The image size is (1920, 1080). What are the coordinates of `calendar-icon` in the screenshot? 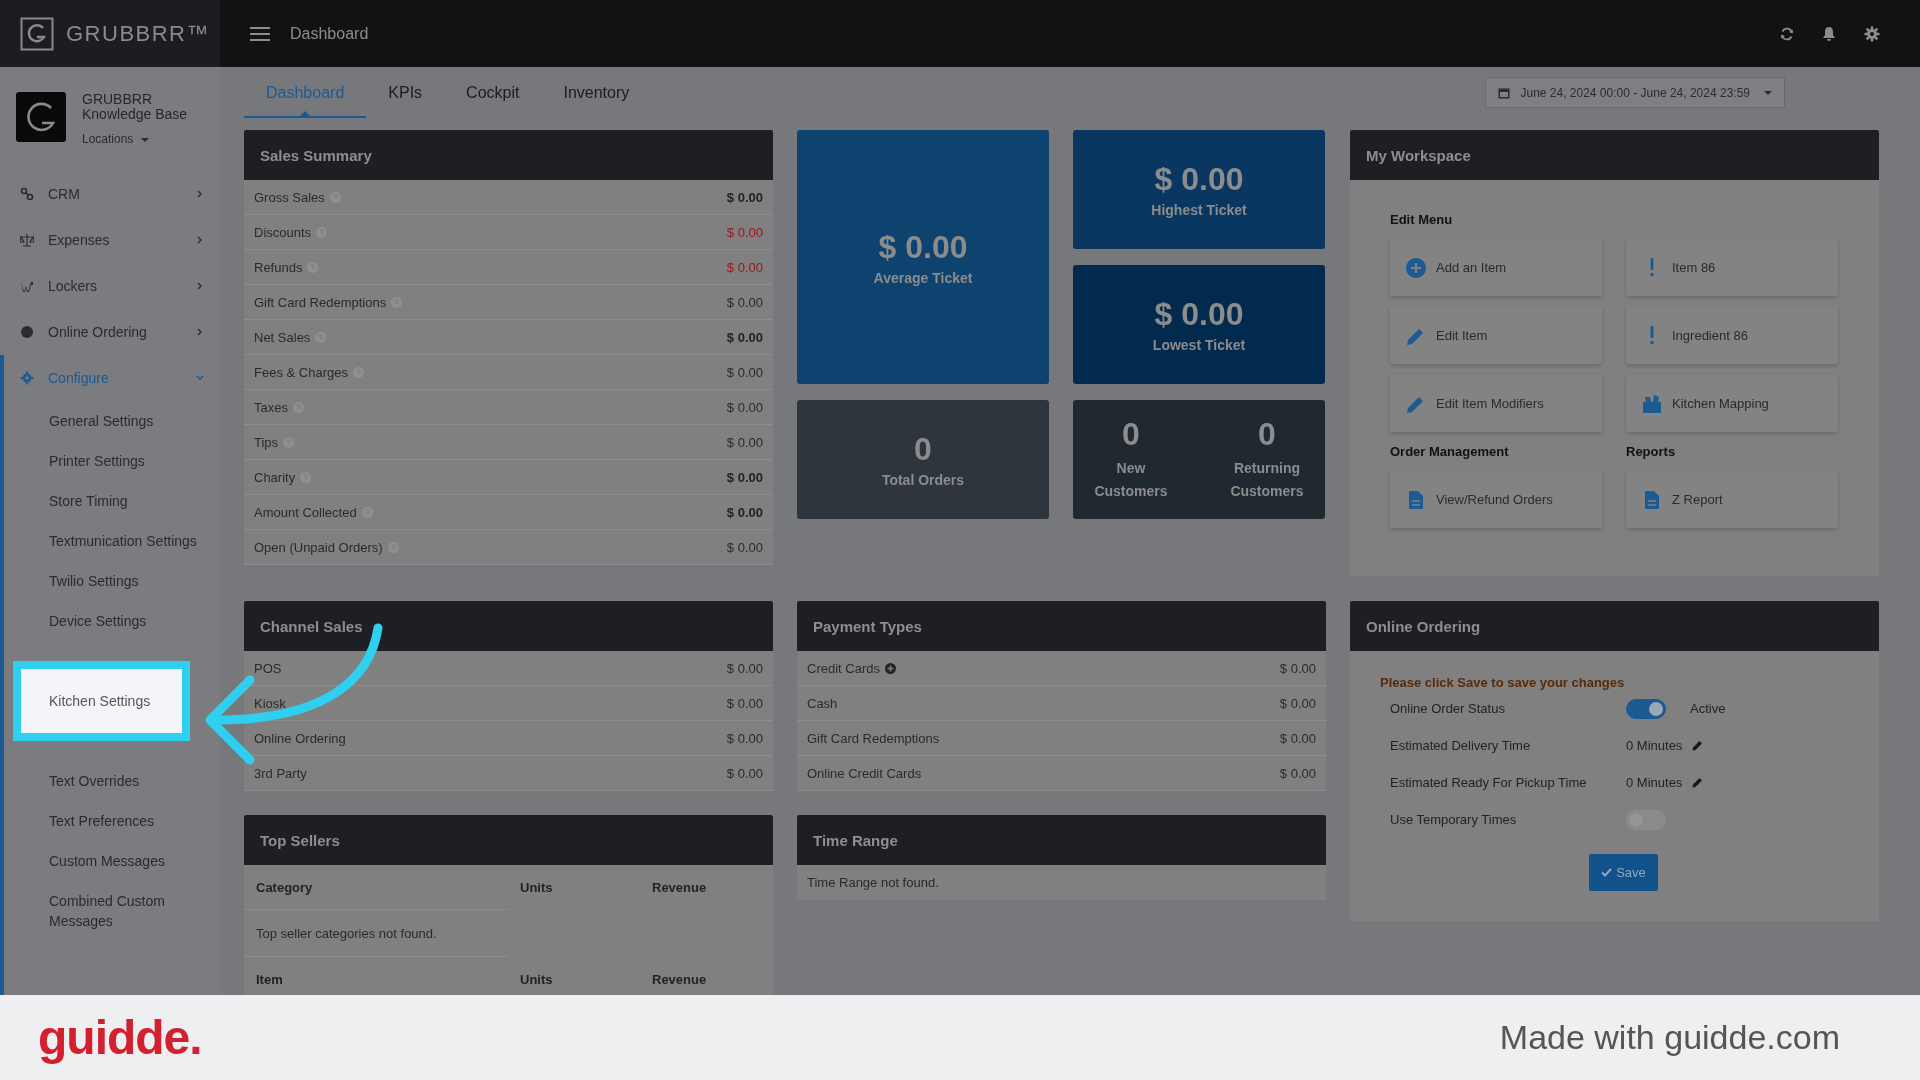 It's located at (1504, 92).